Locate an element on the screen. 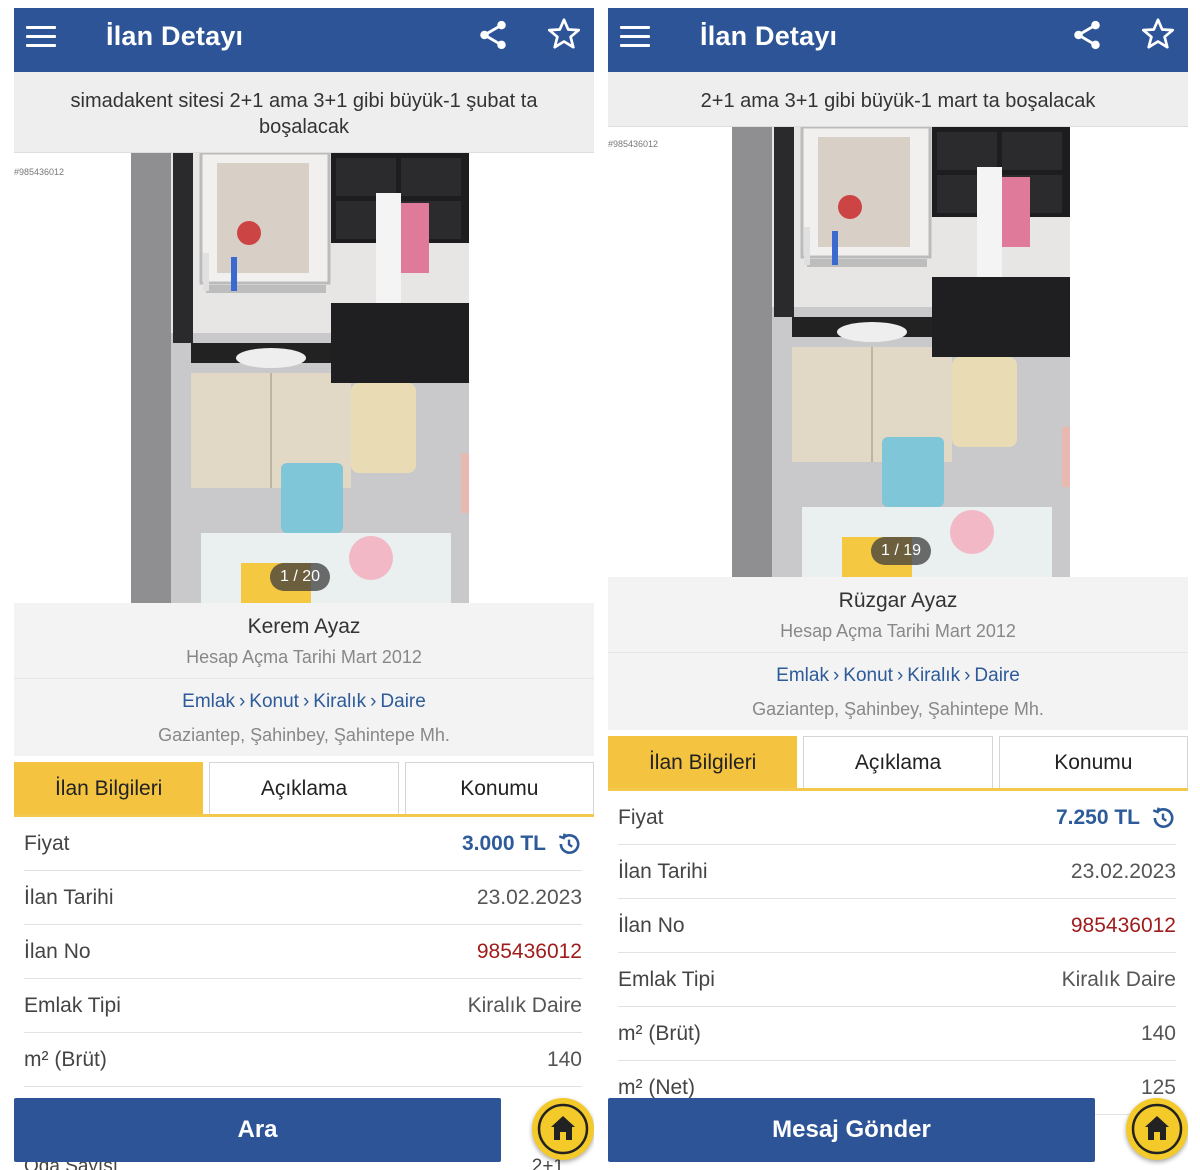  price-value: 3.000 TL is located at coordinates (503, 843).